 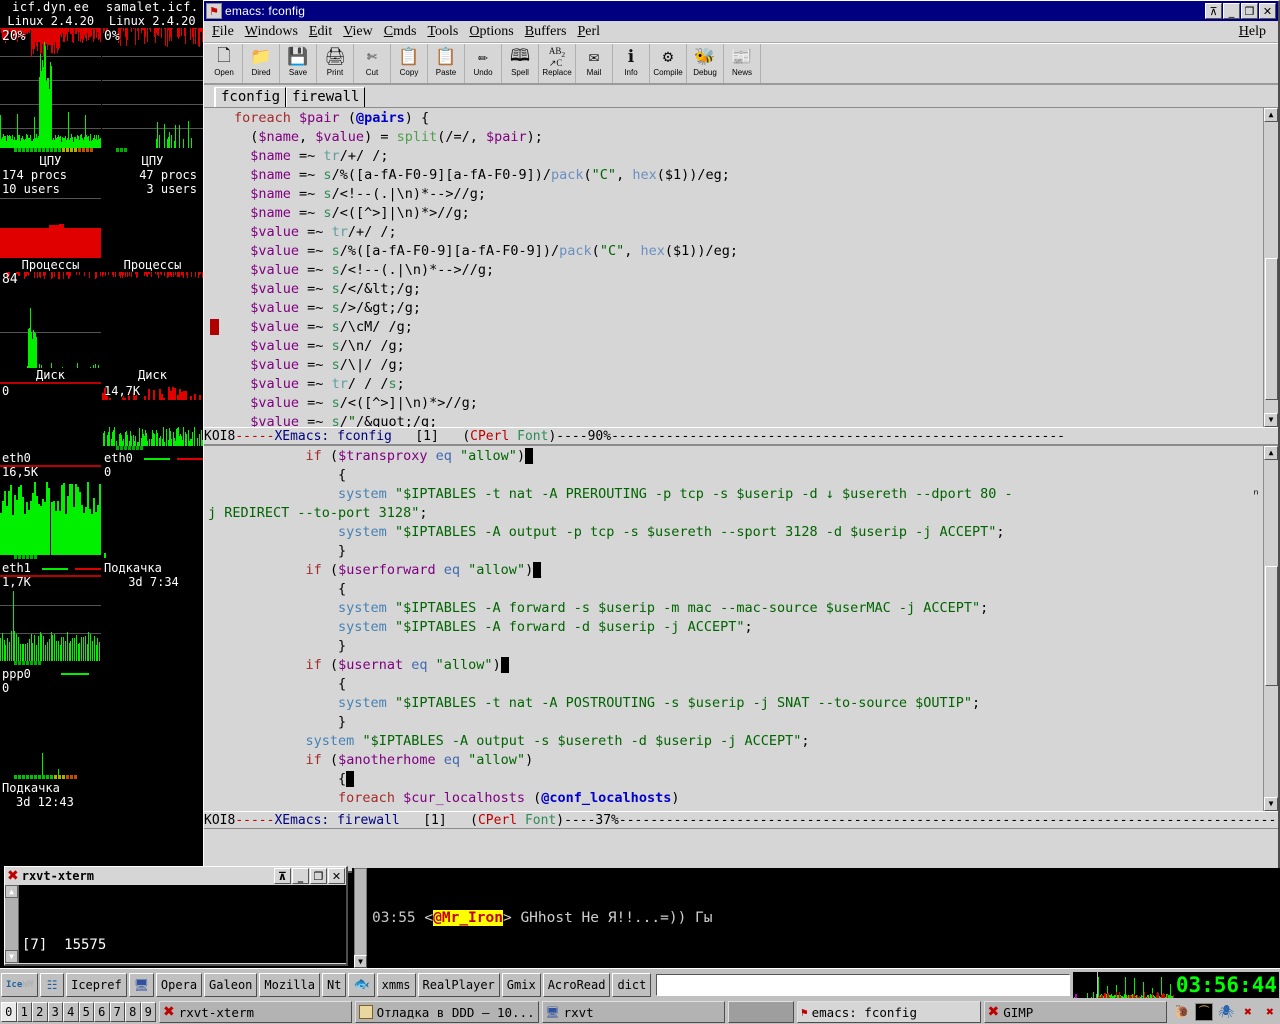 What do you see at coordinates (336, 876) in the screenshot?
I see `rxvt-close-button: ✕` at bounding box center [336, 876].